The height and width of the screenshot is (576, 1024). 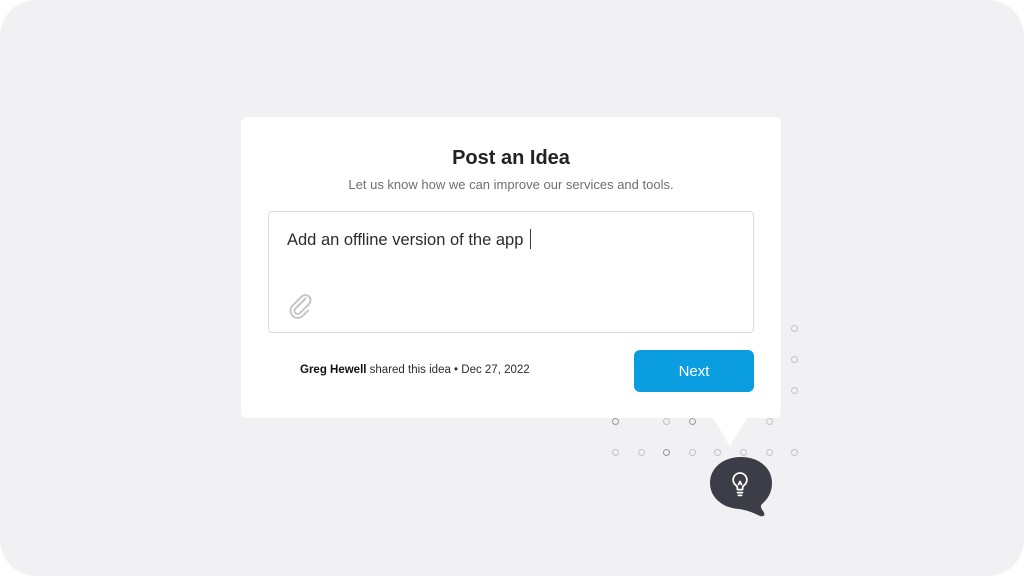 What do you see at coordinates (531, 239) in the screenshot?
I see `text-caret` at bounding box center [531, 239].